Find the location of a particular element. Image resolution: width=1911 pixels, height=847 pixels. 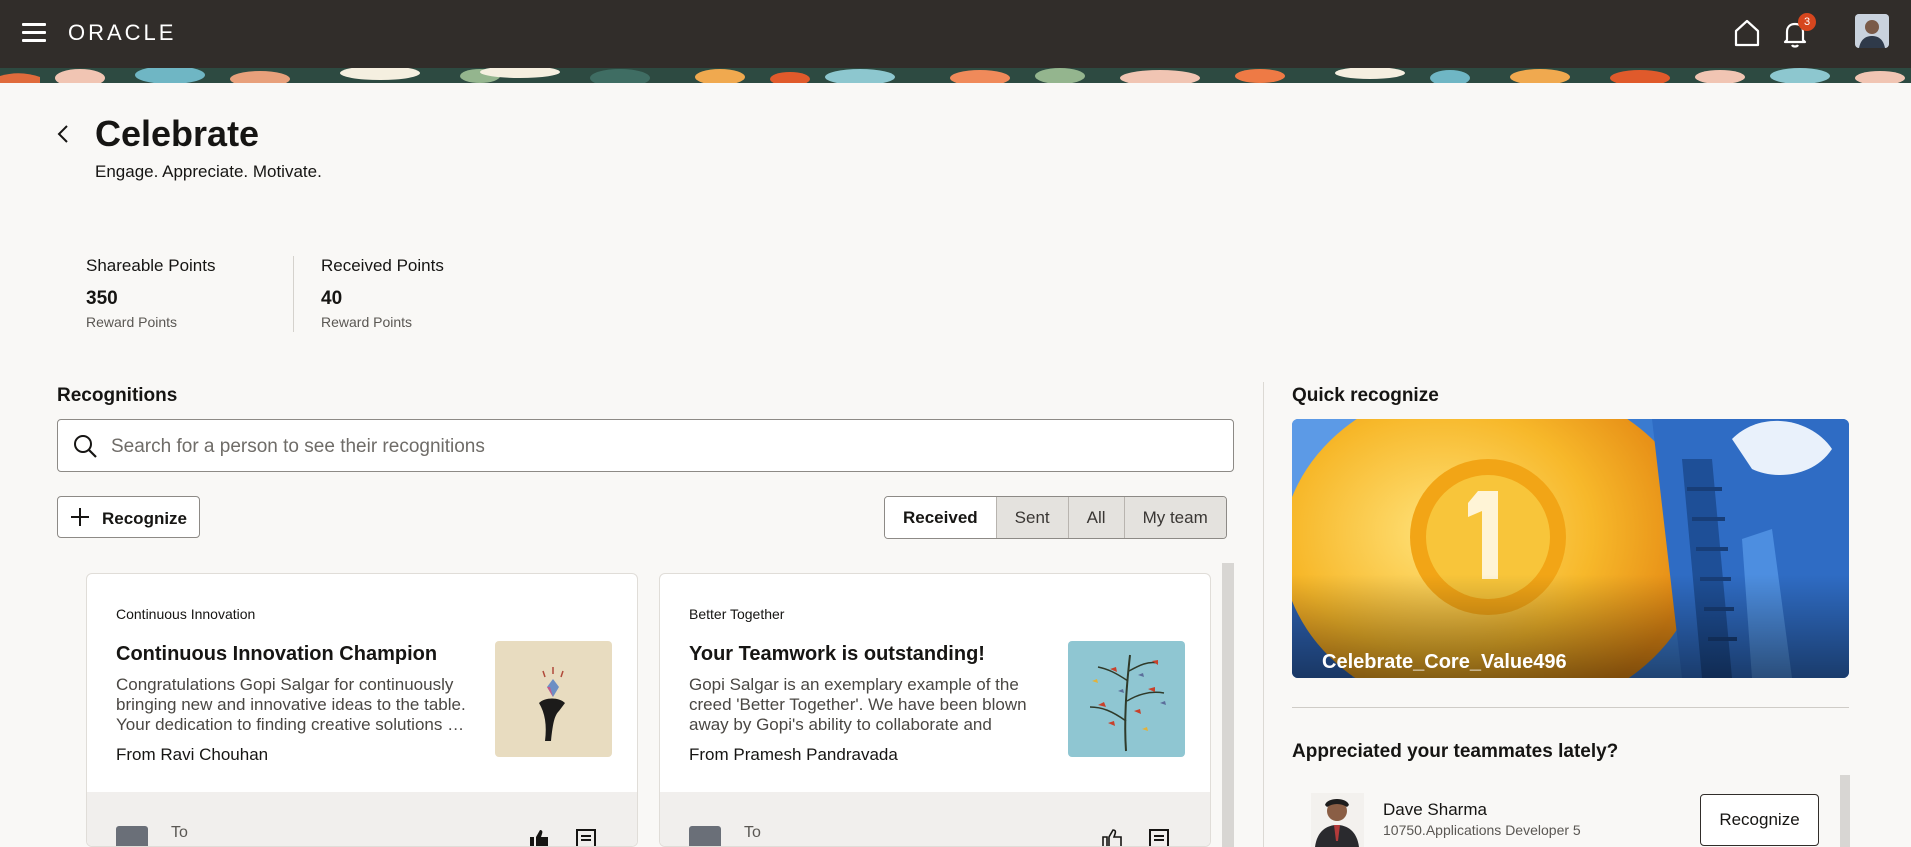

notification-badge: 3 is located at coordinates (1807, 22).